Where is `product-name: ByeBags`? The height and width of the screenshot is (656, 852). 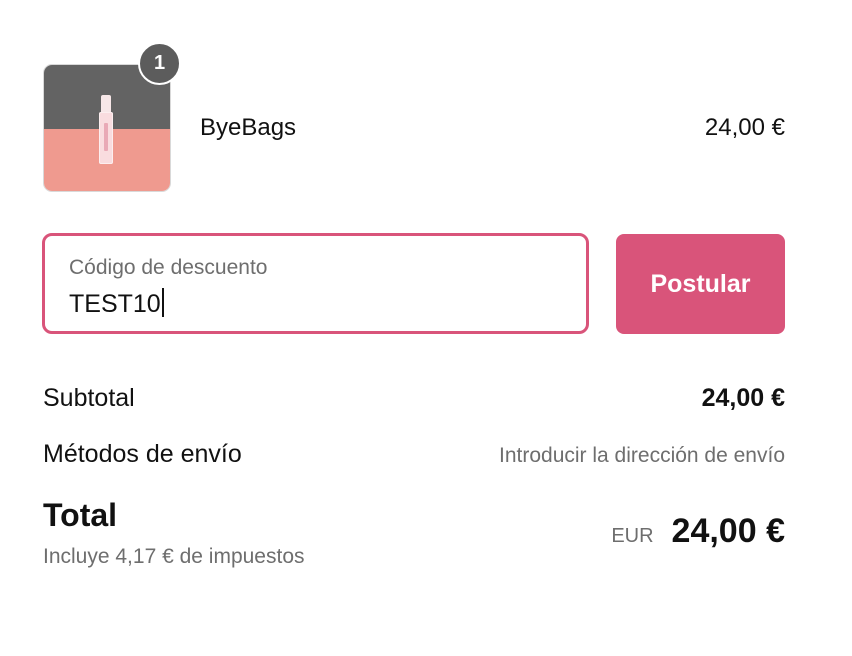
product-name: ByeBags is located at coordinates (248, 127).